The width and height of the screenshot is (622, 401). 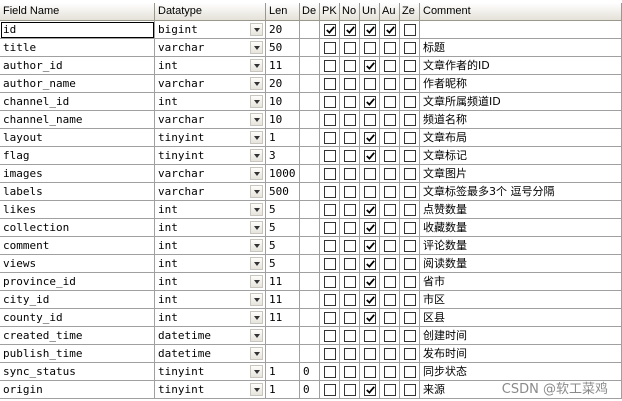 I want to click on field-row: likes int 5 点赞数量, so click(x=311, y=210).